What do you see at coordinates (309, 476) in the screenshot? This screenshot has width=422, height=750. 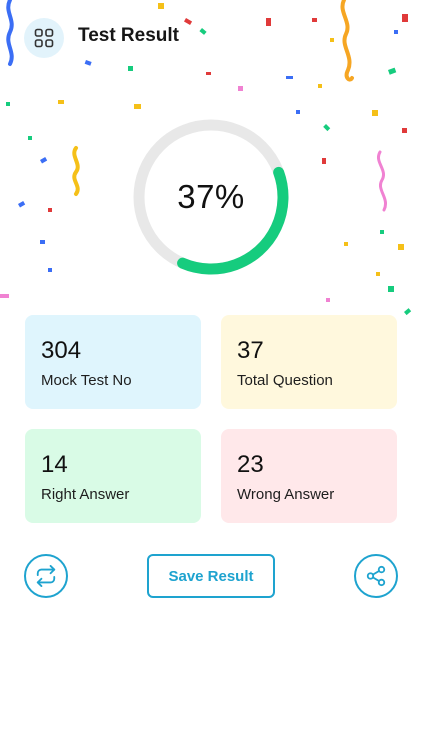 I see `stat-card-wrong-answer: 23 Wrong Answer` at bounding box center [309, 476].